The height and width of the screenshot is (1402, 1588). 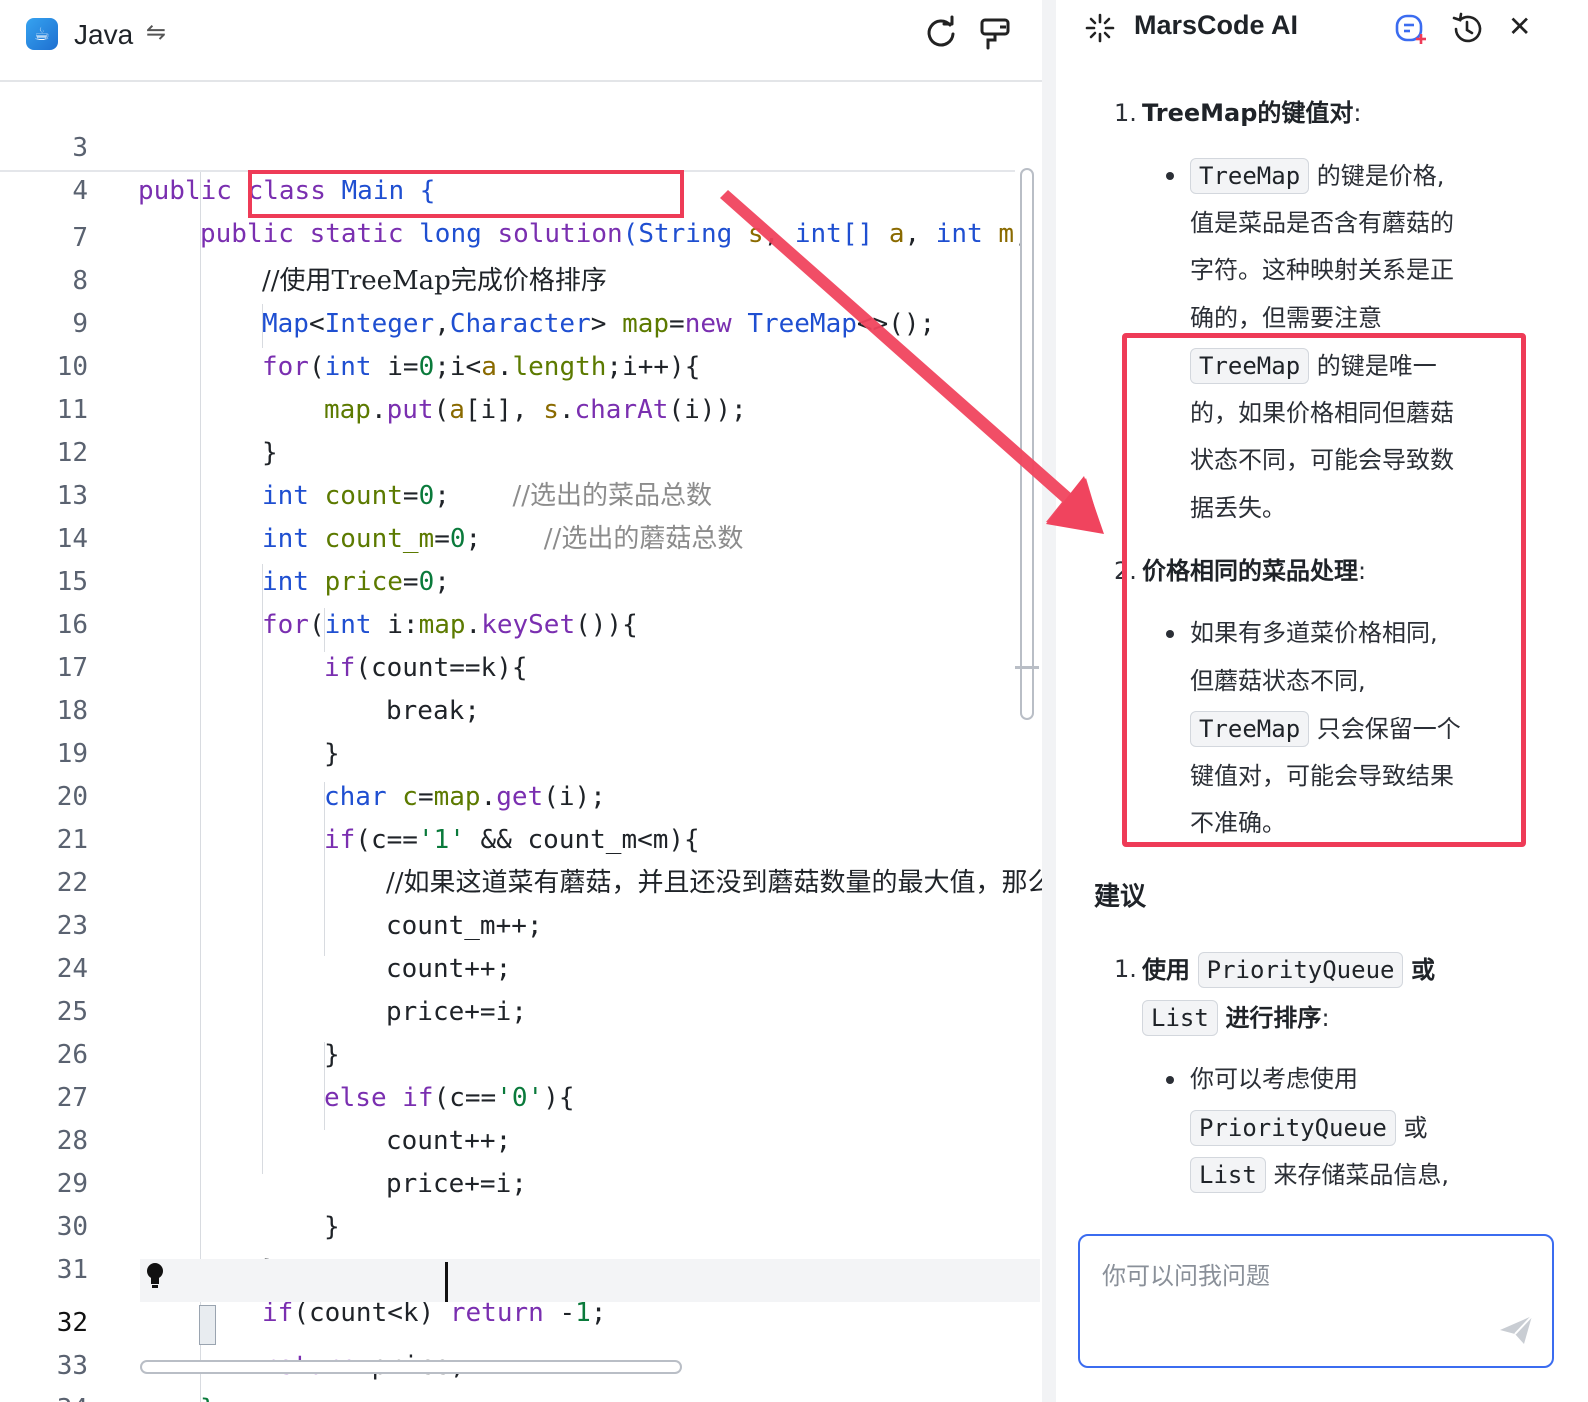 What do you see at coordinates (521, 923) in the screenshot?
I see `code-line-23: 23 count++;` at bounding box center [521, 923].